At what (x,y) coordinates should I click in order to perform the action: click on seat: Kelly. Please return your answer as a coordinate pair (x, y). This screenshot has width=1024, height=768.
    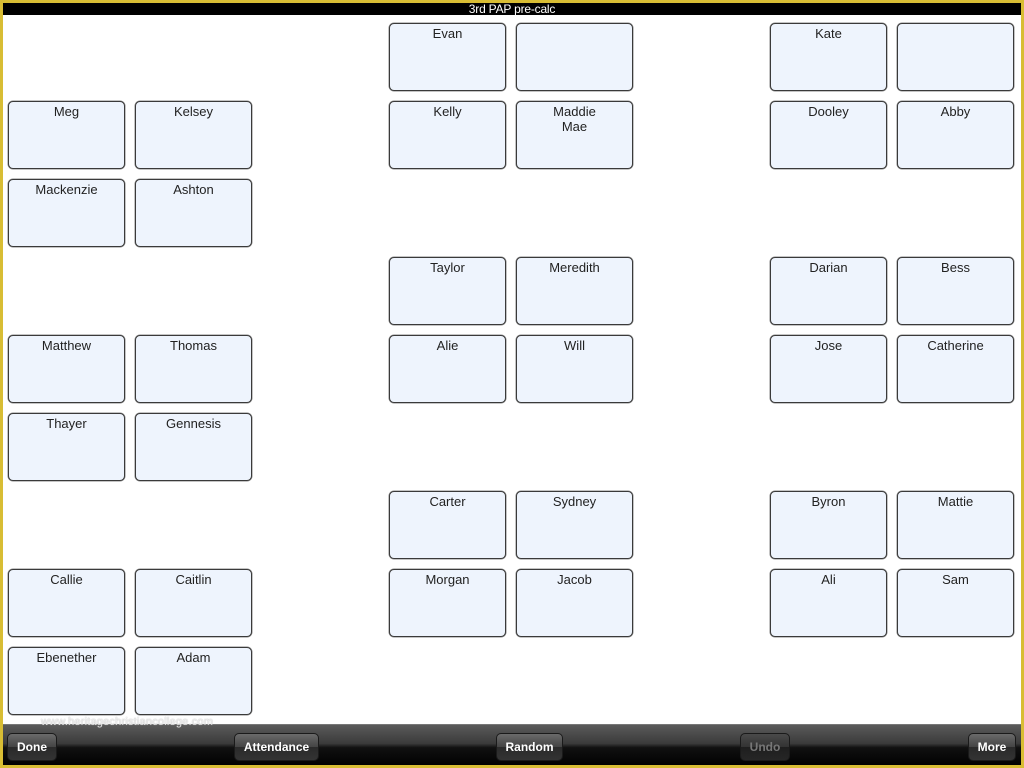
    Looking at the image, I should click on (447, 135).